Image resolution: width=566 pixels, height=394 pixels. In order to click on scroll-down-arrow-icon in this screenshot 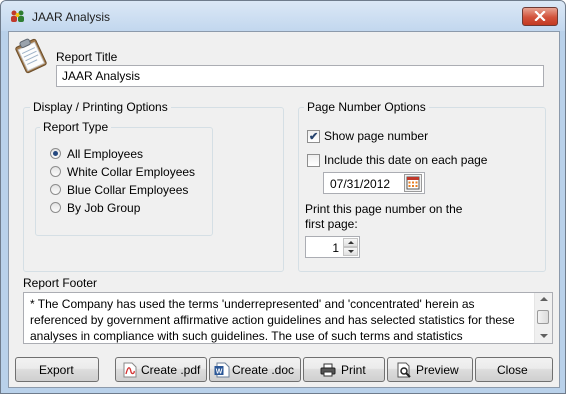, I will do `click(543, 336)`.